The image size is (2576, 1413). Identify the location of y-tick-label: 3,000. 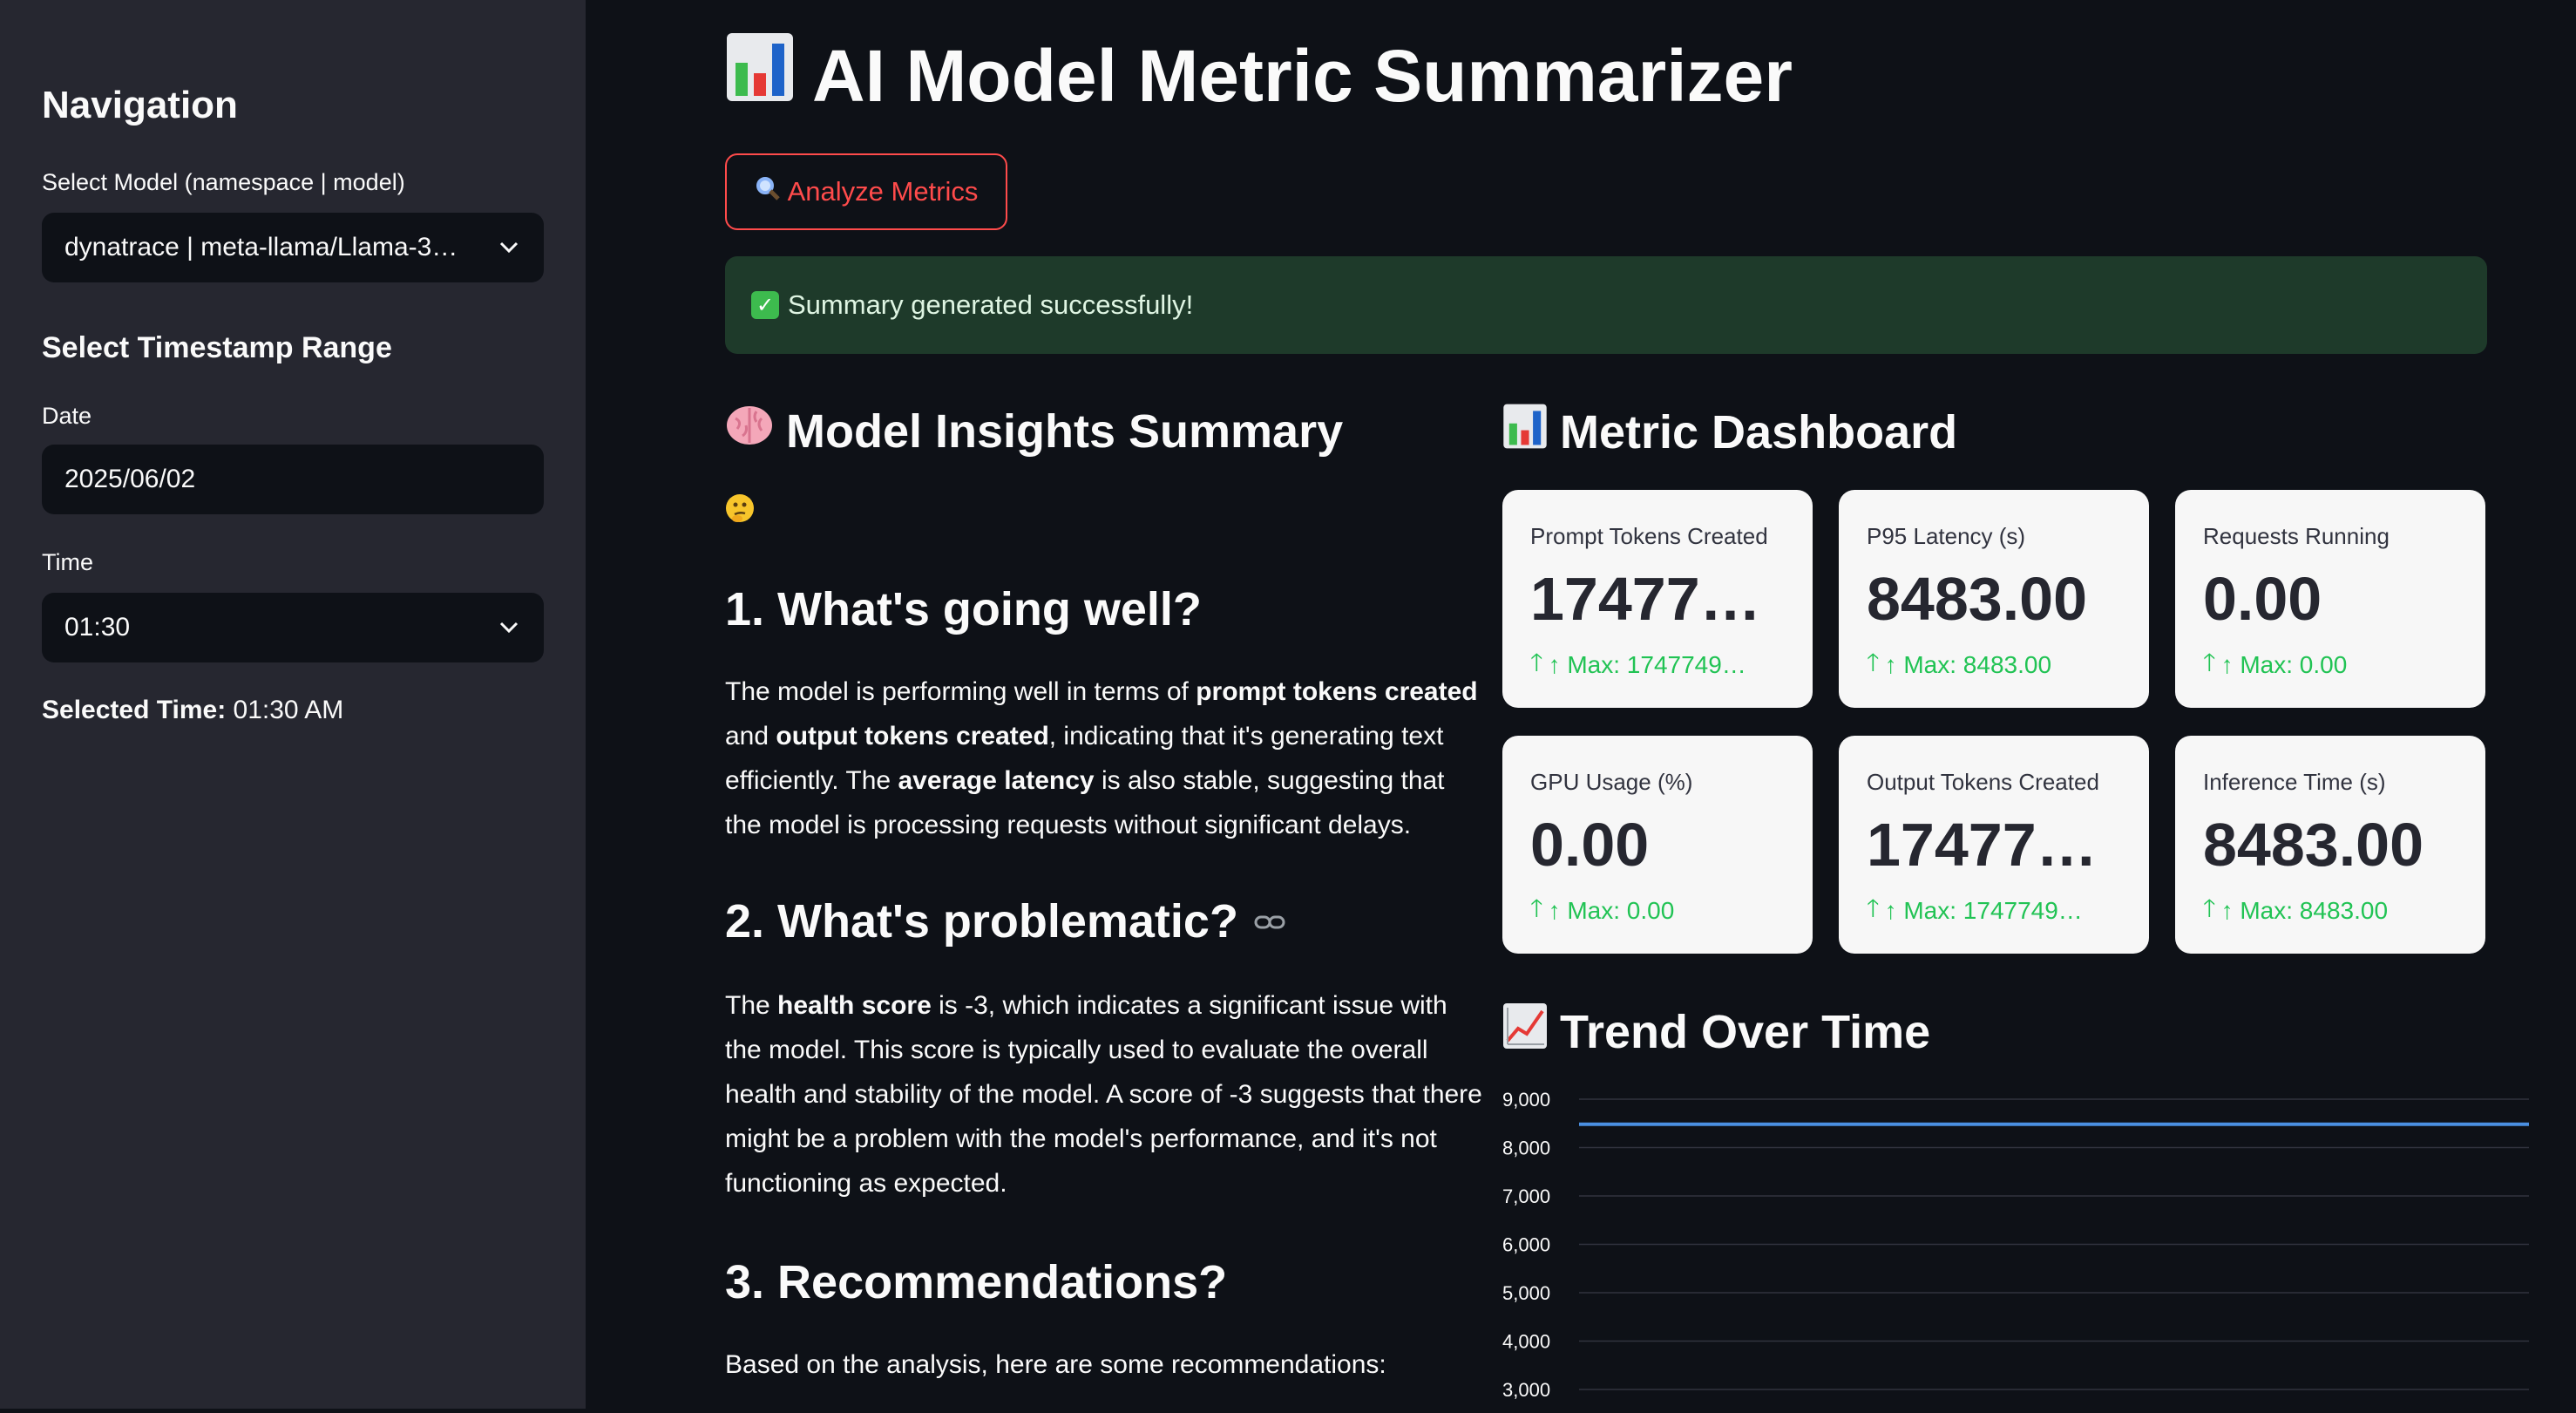
(1526, 1390).